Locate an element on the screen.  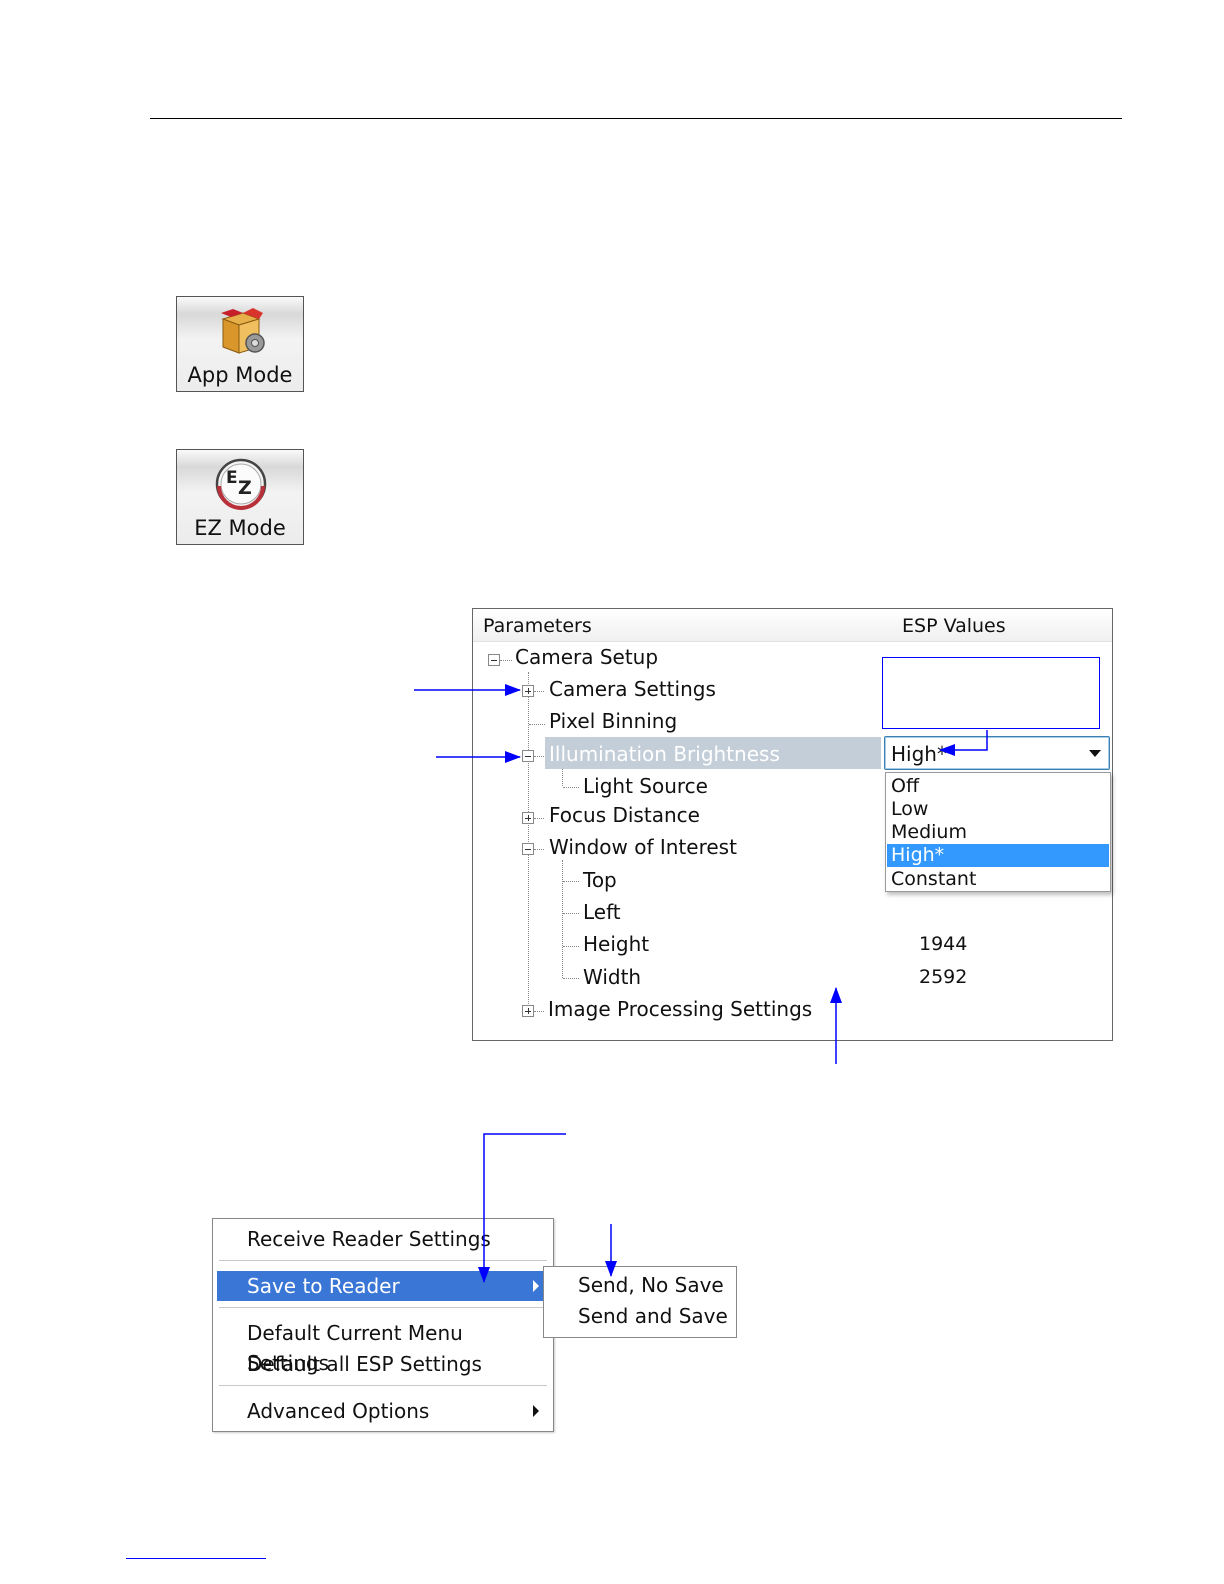
tree-item-image-processing-settings: Image Processing Settings is located at coordinates (680, 1009).